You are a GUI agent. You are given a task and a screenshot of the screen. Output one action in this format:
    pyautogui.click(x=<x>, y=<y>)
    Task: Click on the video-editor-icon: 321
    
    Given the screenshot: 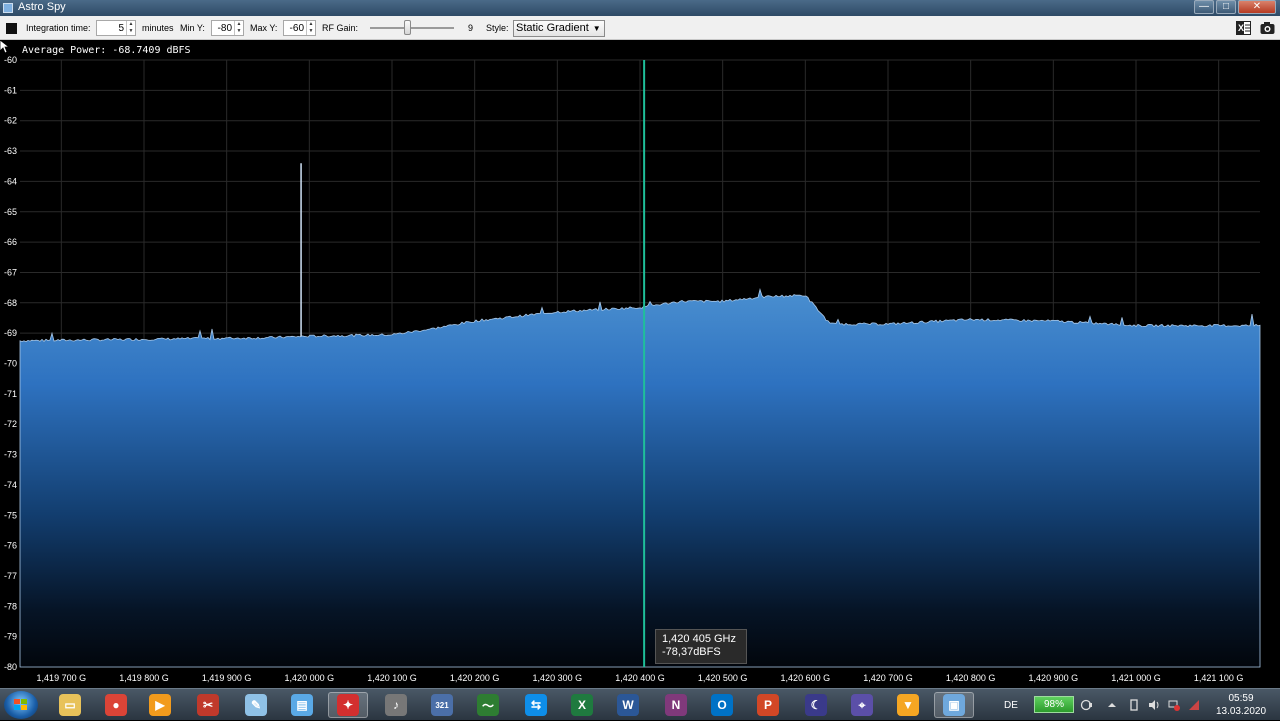 What is the action you would take?
    pyautogui.click(x=442, y=705)
    